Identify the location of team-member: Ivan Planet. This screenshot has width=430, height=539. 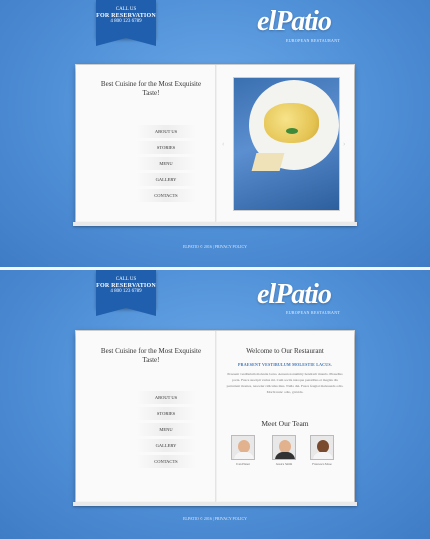
(243, 450).